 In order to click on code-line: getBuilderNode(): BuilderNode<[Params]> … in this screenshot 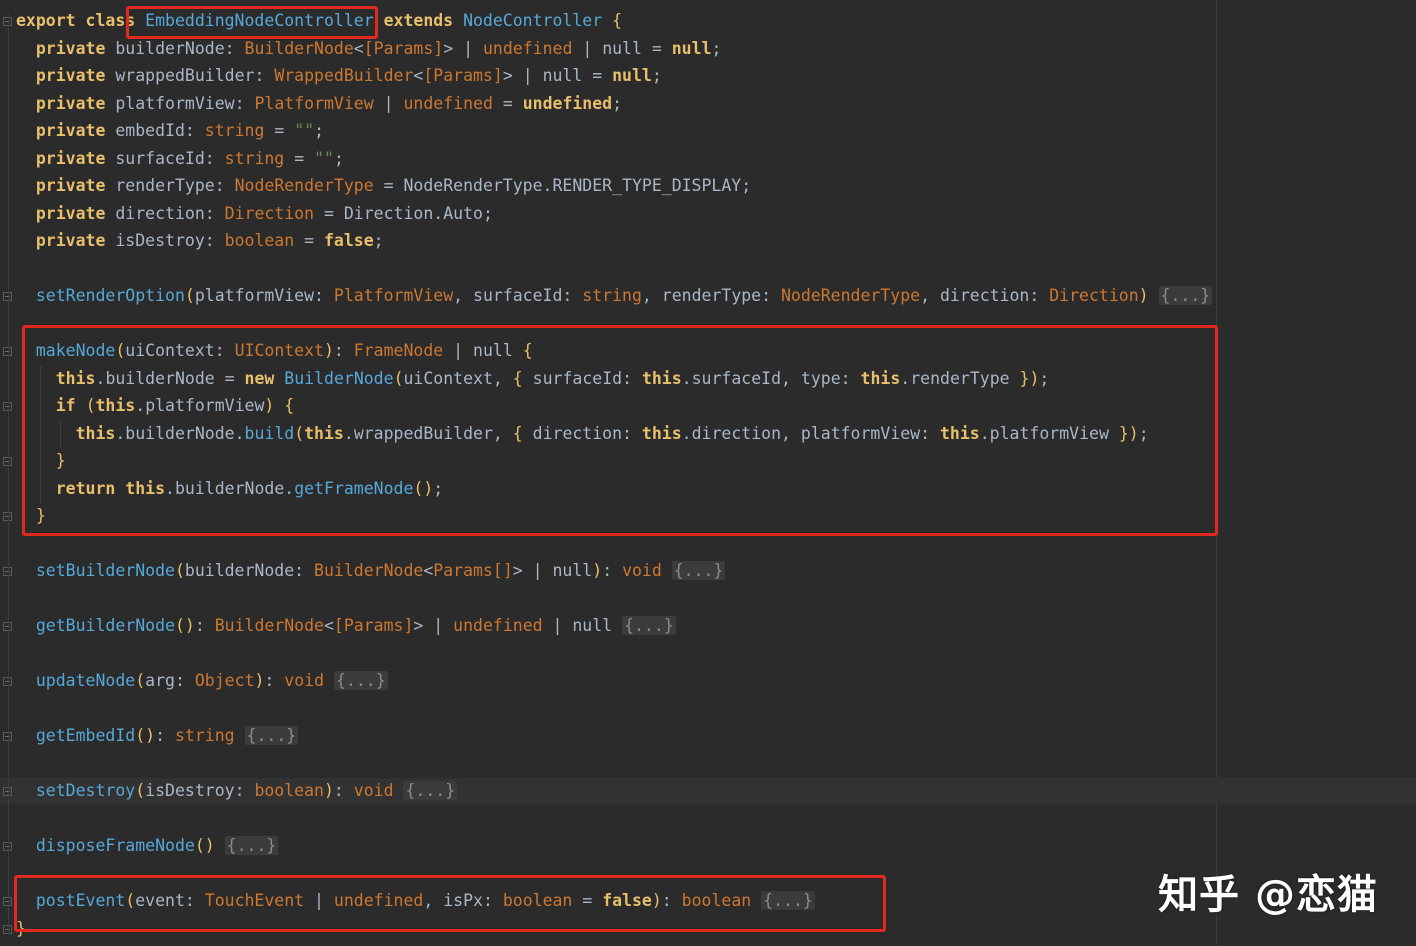, I will do `click(708, 626)`.